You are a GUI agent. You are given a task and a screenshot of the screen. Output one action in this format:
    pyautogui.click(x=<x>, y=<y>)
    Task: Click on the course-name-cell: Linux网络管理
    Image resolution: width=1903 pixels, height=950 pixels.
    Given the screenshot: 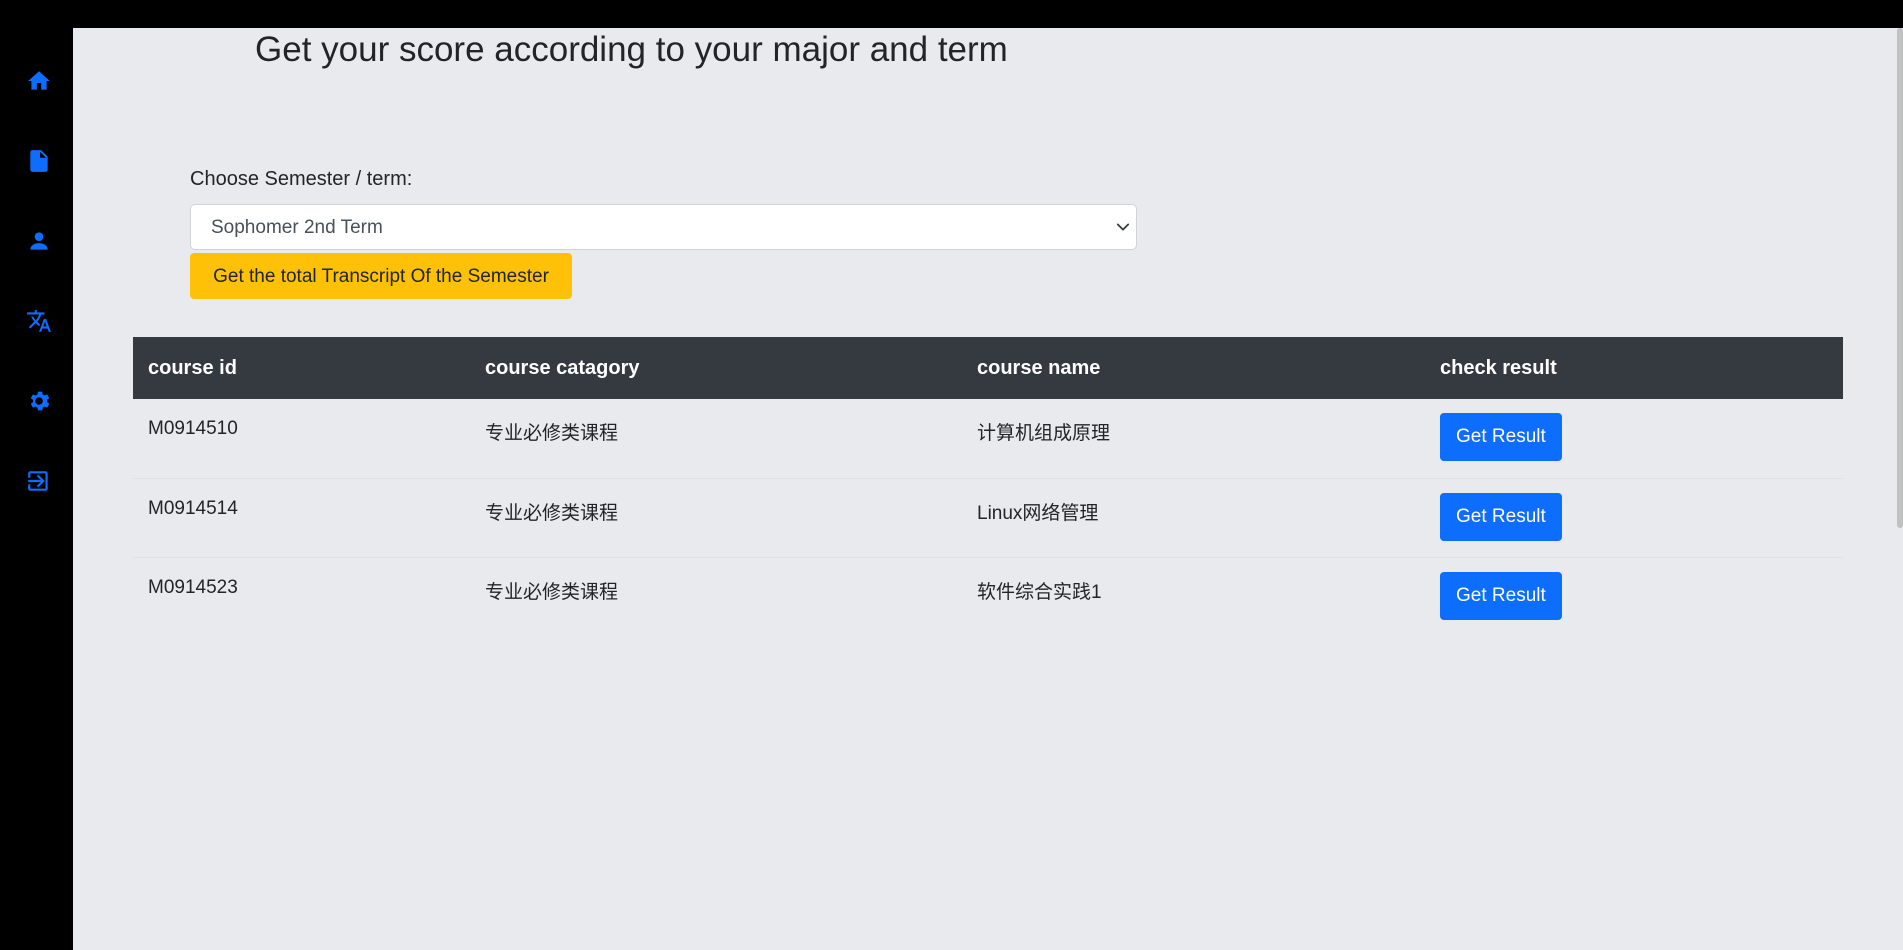 What is the action you would take?
    pyautogui.click(x=1193, y=518)
    